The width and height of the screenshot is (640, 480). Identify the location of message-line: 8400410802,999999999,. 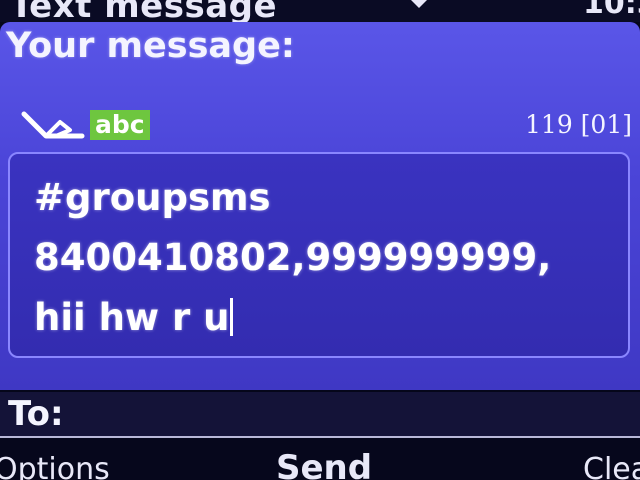
(293, 257).